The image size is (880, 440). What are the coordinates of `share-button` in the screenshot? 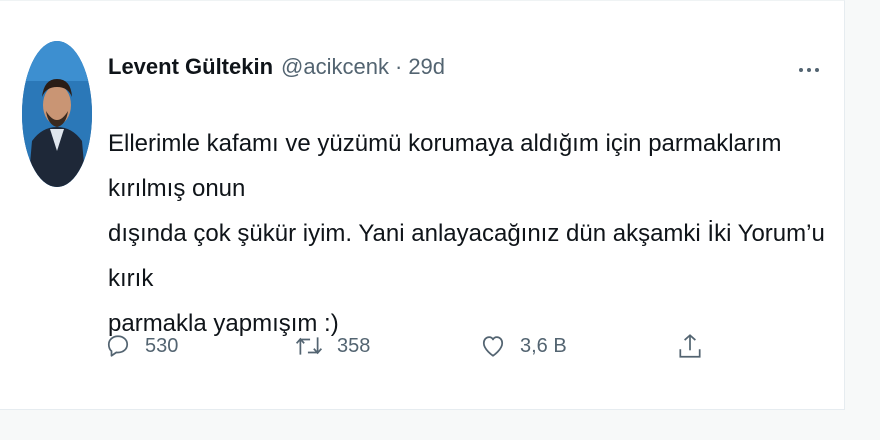 It's located at (690, 346).